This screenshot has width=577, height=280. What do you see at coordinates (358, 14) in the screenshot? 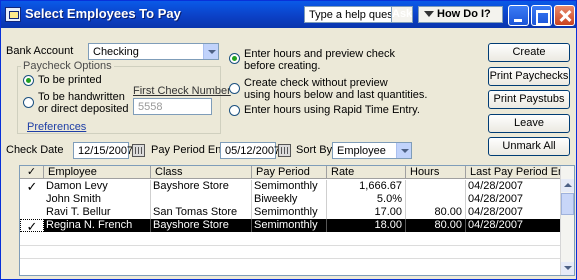
I see `help-question-field: Type a help question Ask` at bounding box center [358, 14].